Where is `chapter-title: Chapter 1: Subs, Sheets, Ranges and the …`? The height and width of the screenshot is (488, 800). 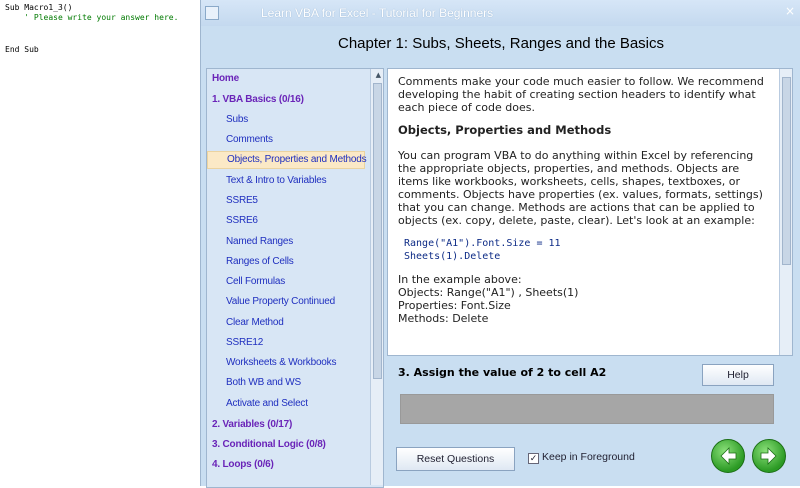
chapter-title: Chapter 1: Subs, Sheets, Ranges and the … is located at coordinates (501, 43).